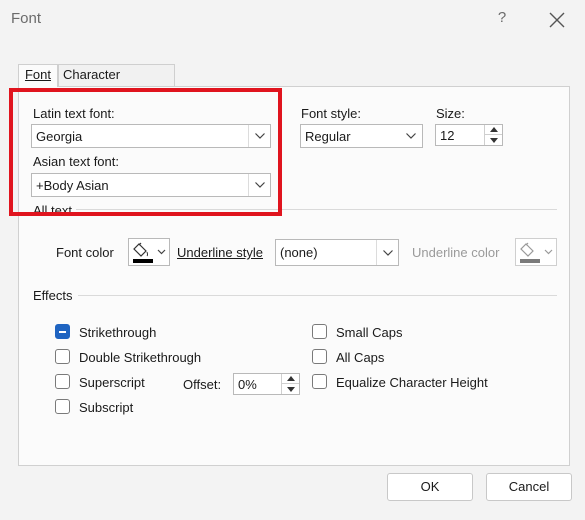 The height and width of the screenshot is (520, 585). Describe the element at coordinates (430, 487) in the screenshot. I see `ok-button: OK` at that location.